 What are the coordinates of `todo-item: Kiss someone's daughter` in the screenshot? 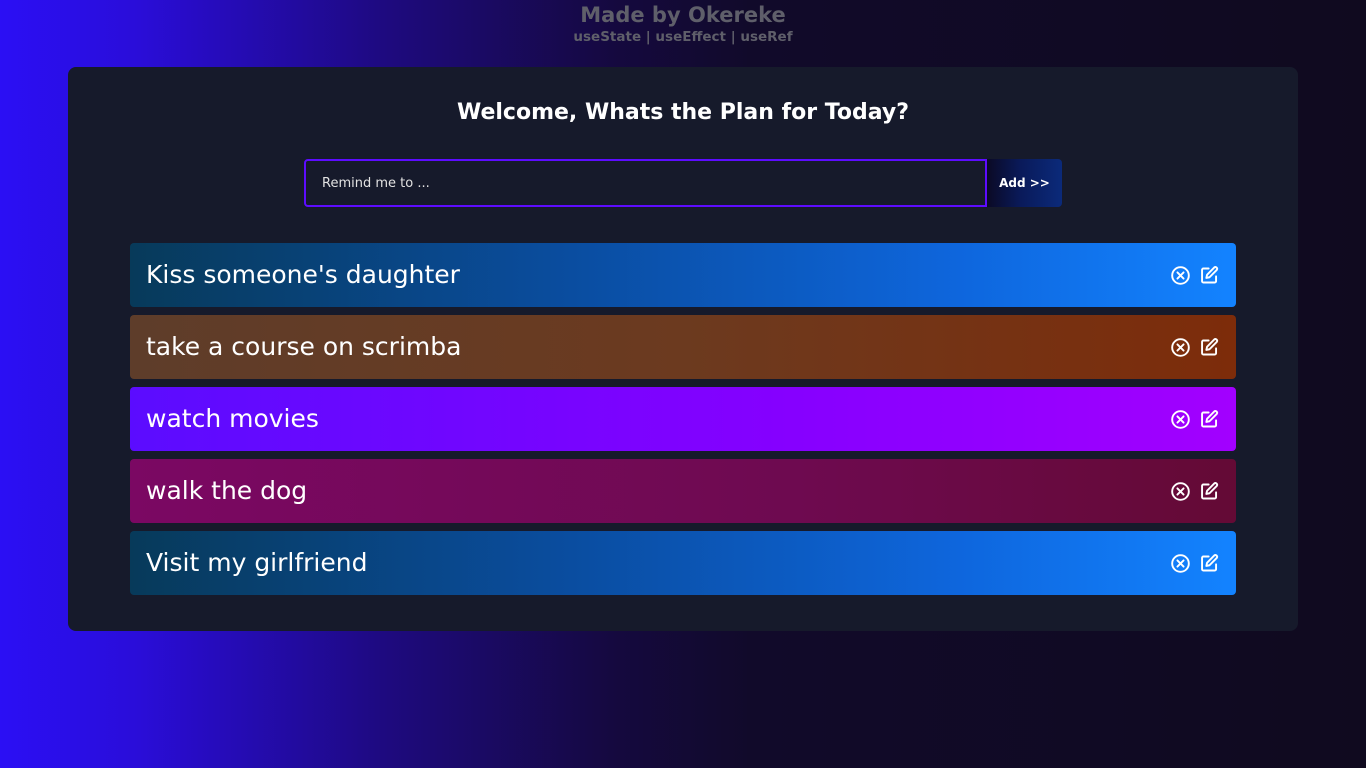 It's located at (683, 275).